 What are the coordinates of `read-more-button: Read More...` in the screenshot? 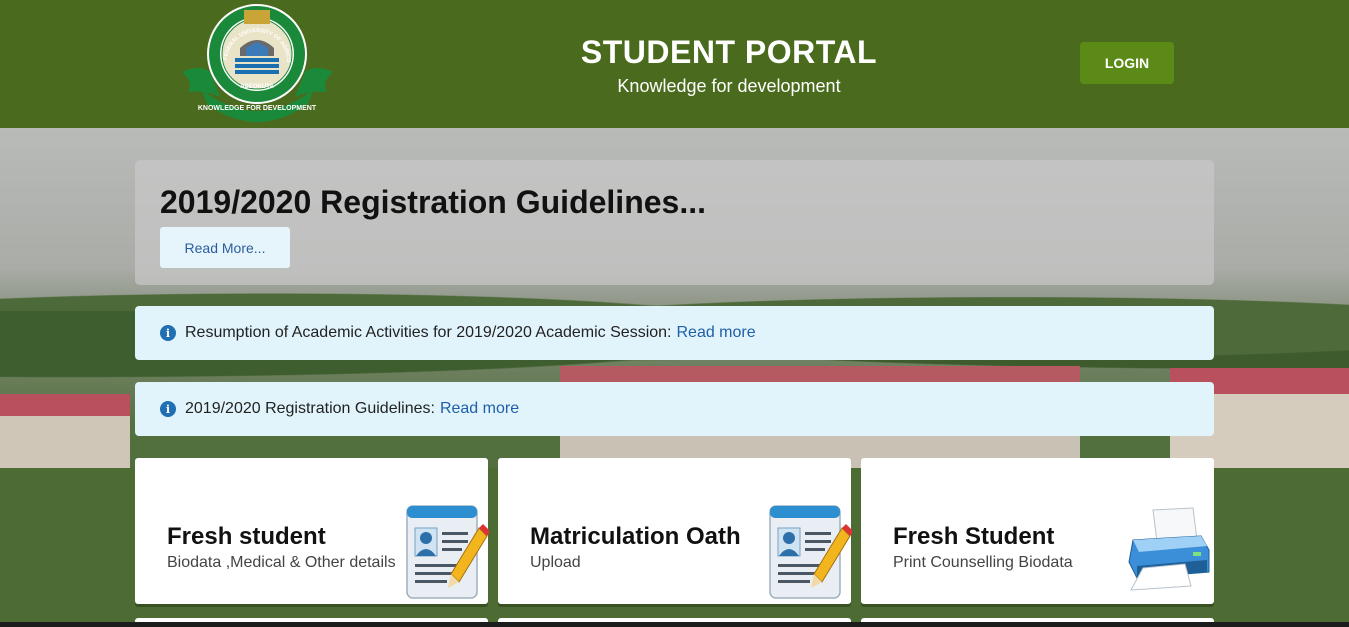 It's located at (225, 247).